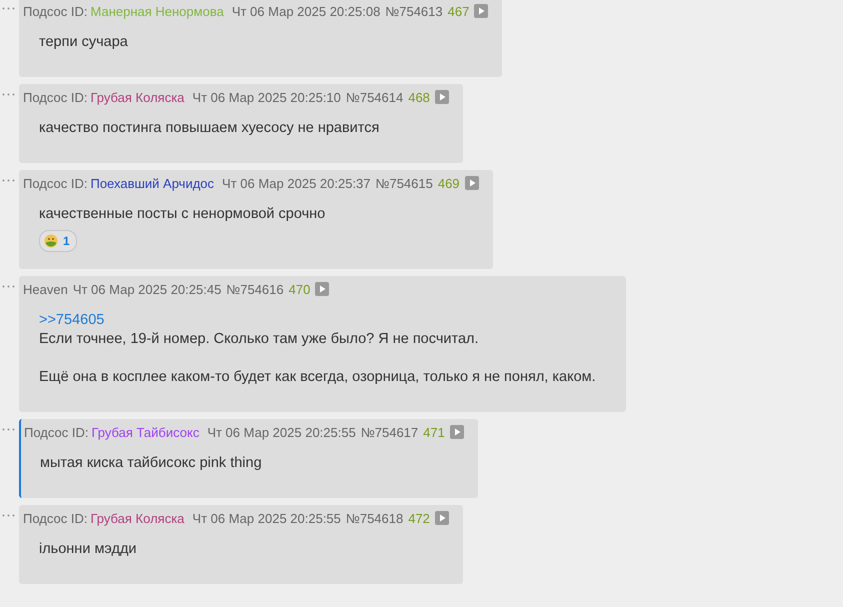  Describe the element at coordinates (145, 432) in the screenshot. I see `poster-name: Грубая Тайбисокс` at that location.